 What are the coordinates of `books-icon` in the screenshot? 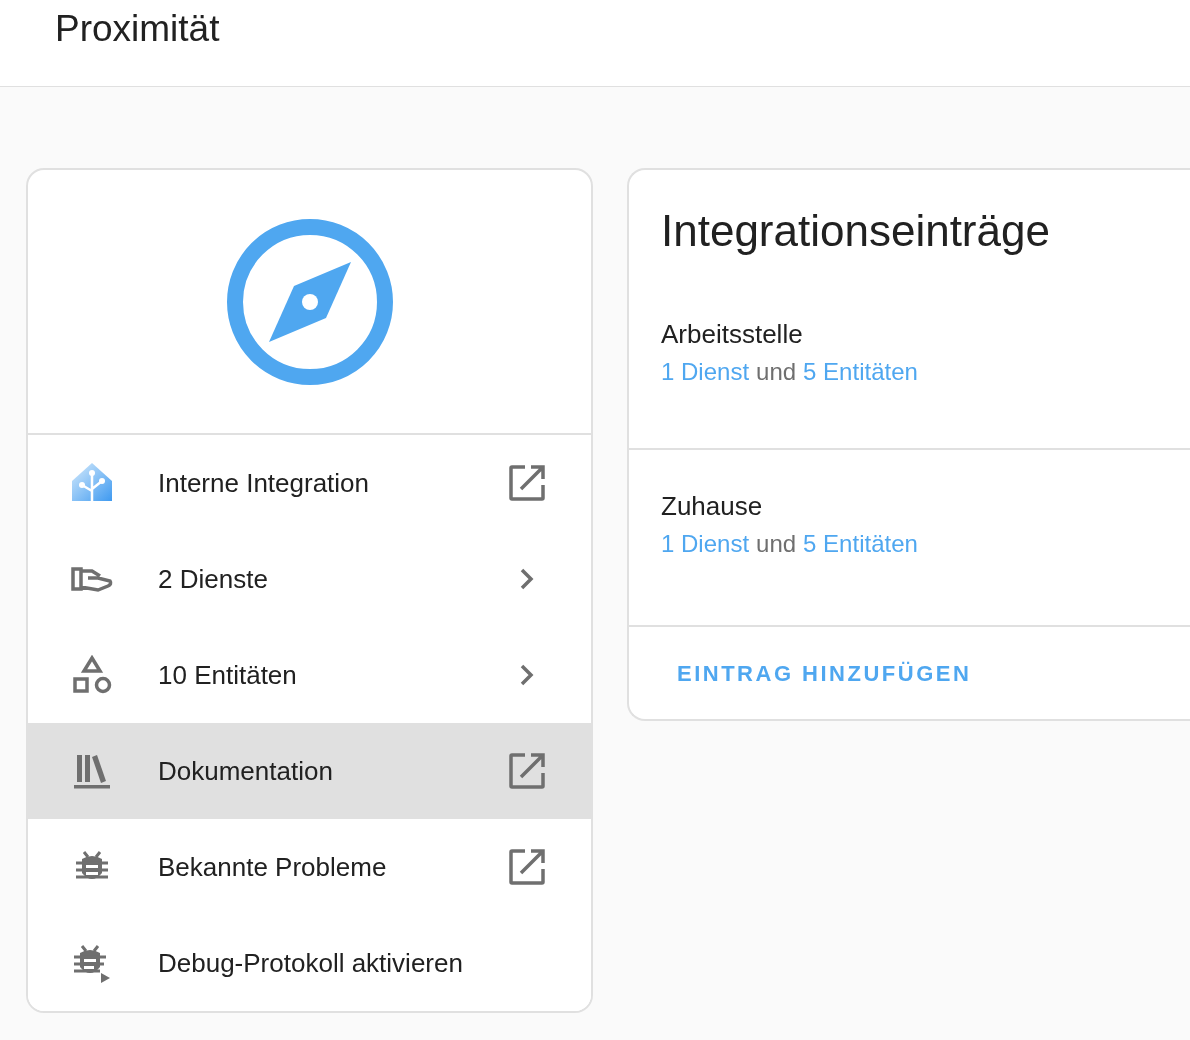 It's located at (92, 771).